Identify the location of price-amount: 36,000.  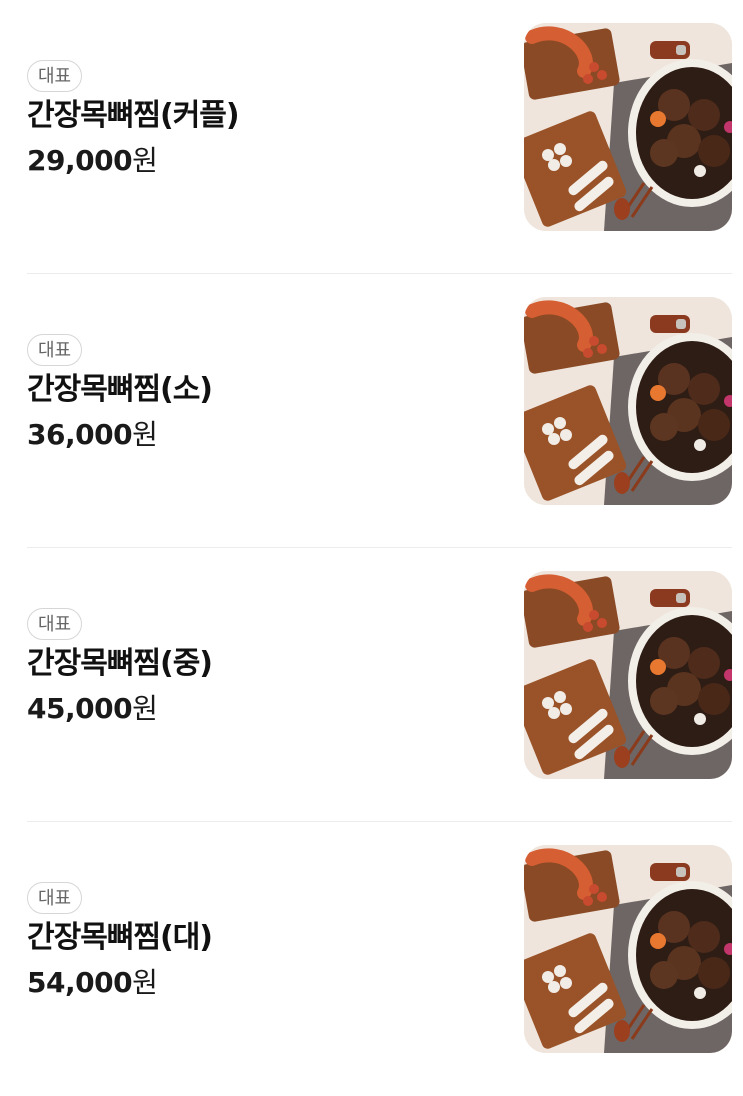
(80, 434).